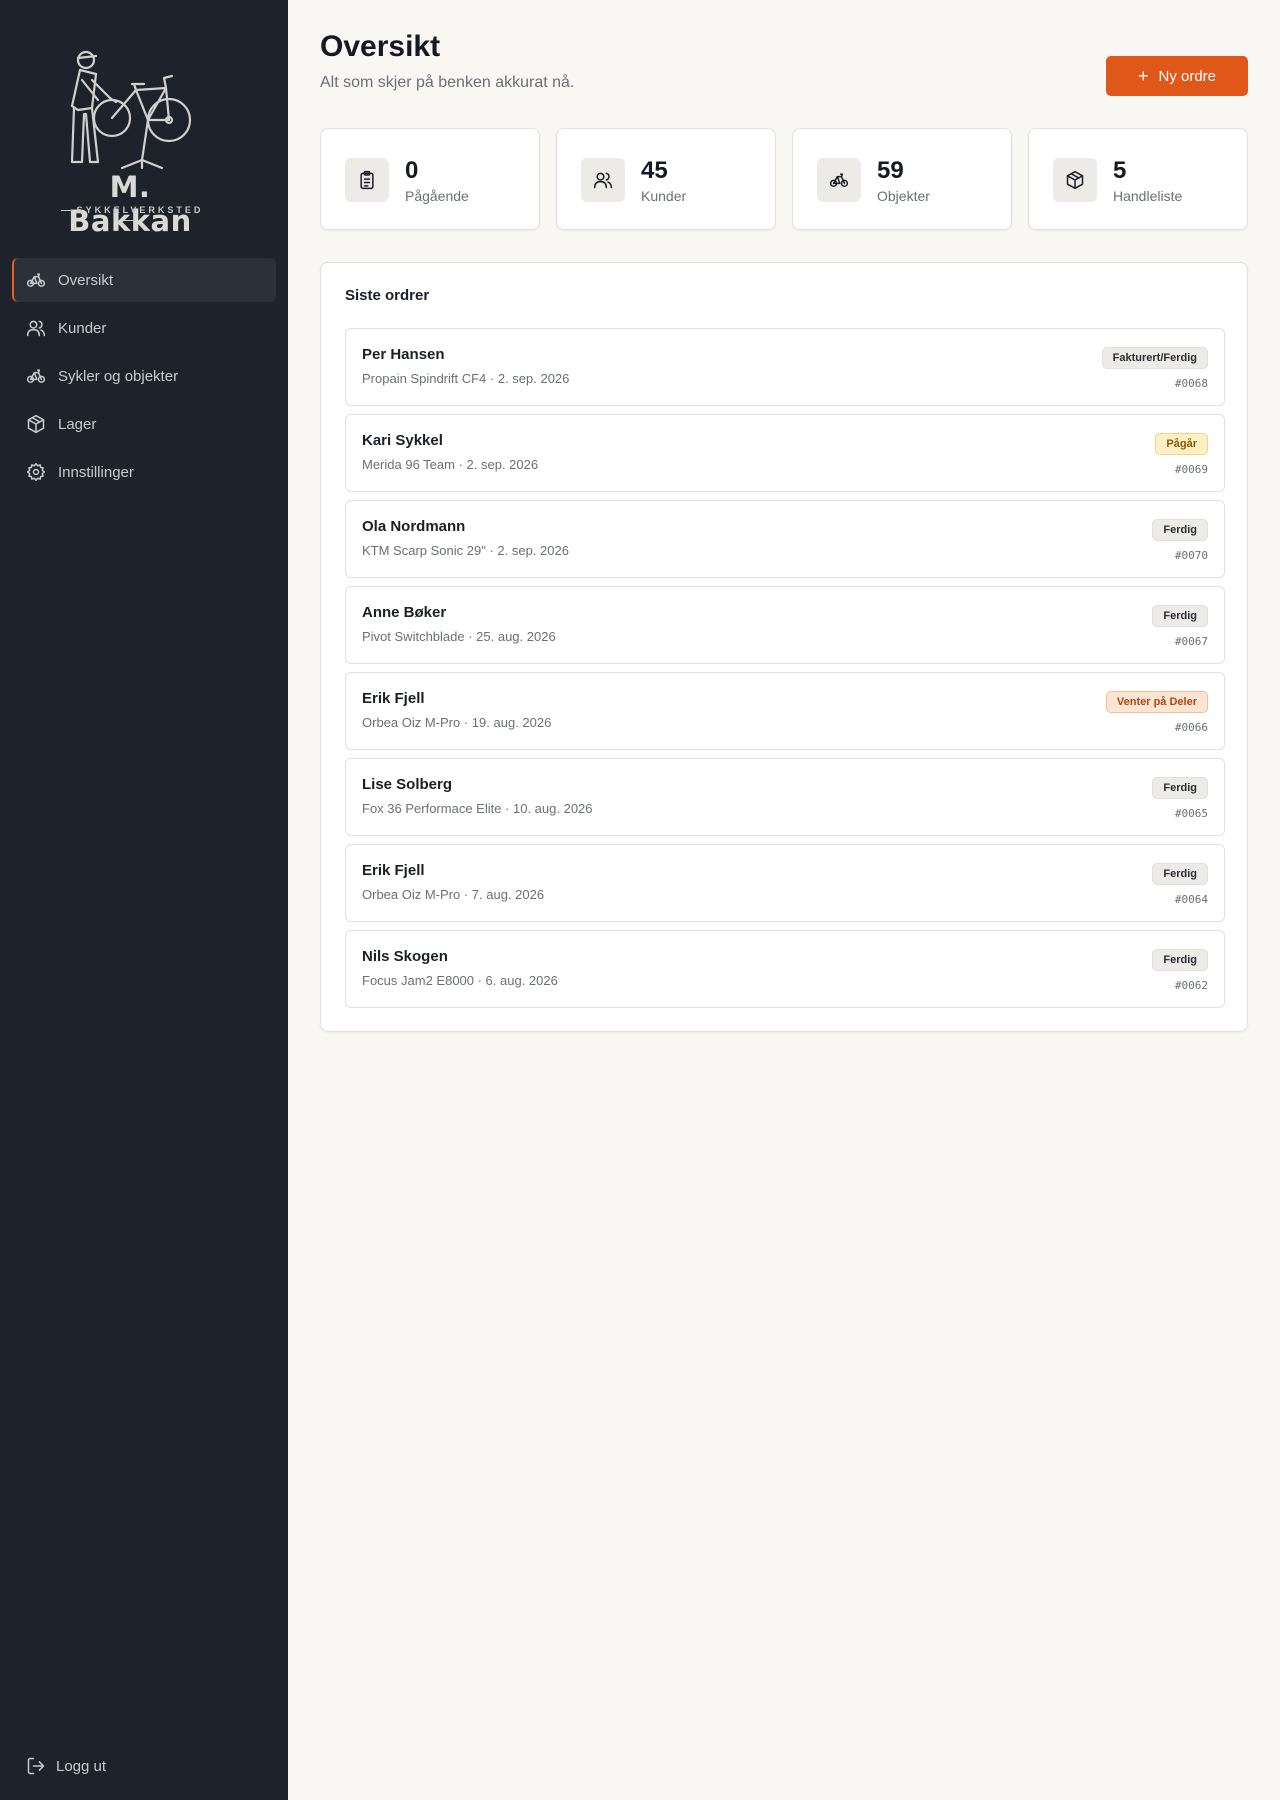 This screenshot has height=1800, width=1280. What do you see at coordinates (447, 82) in the screenshot?
I see `page-subtitle: Alt som skjer på benken akkurat nå.` at bounding box center [447, 82].